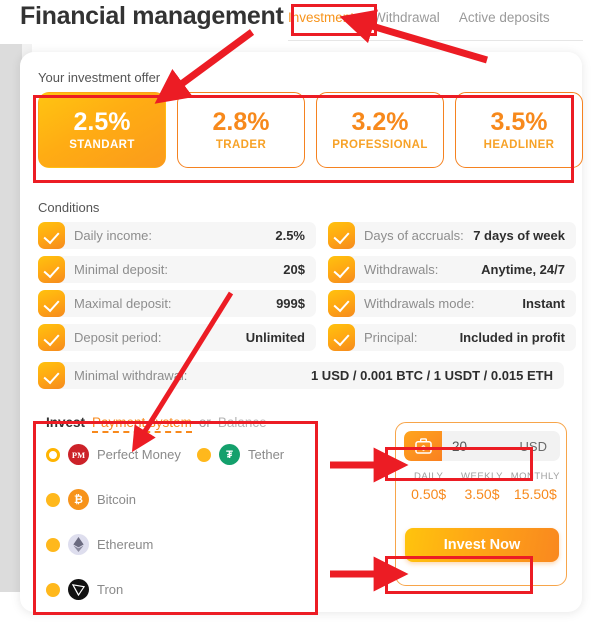 The image size is (600, 630). I want to click on investment-offer-label: Your investment offer, so click(99, 77).